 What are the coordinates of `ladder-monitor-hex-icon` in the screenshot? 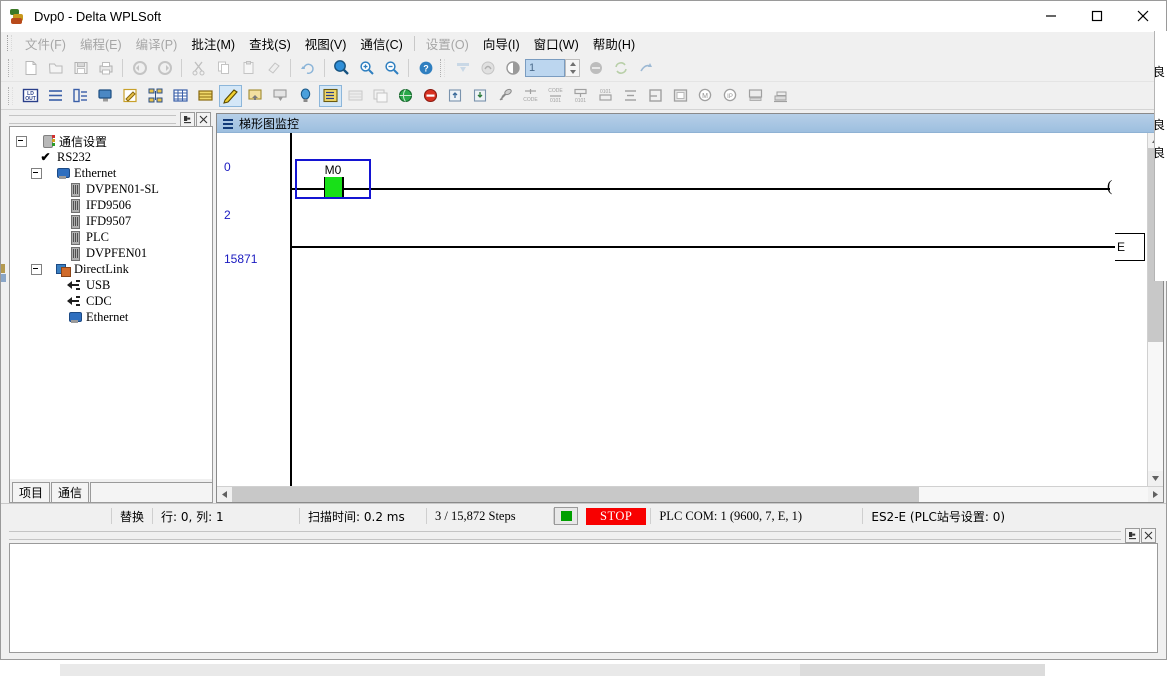 It's located at (330, 95).